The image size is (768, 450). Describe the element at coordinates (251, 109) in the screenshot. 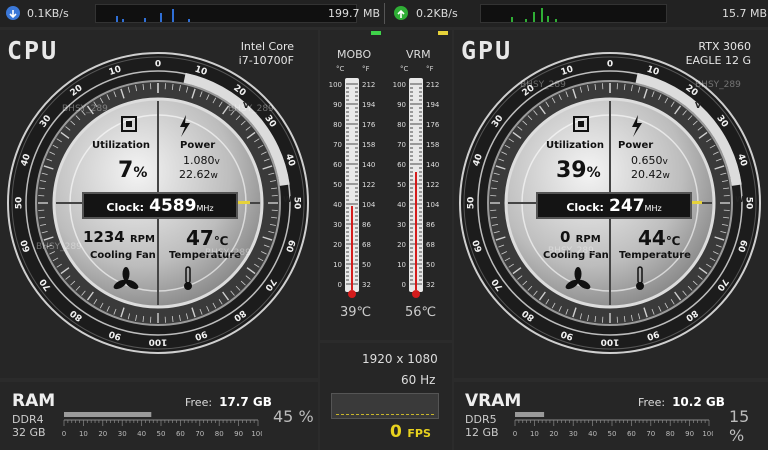

I see `cpu-watermark-right: BHSY_289` at that location.